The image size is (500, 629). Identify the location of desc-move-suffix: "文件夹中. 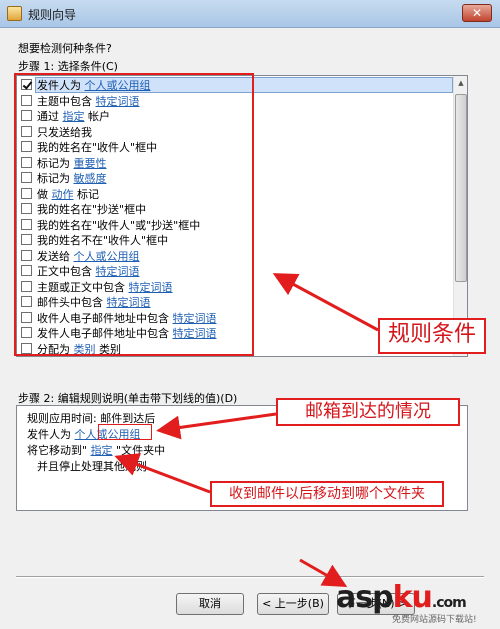
(139, 450).